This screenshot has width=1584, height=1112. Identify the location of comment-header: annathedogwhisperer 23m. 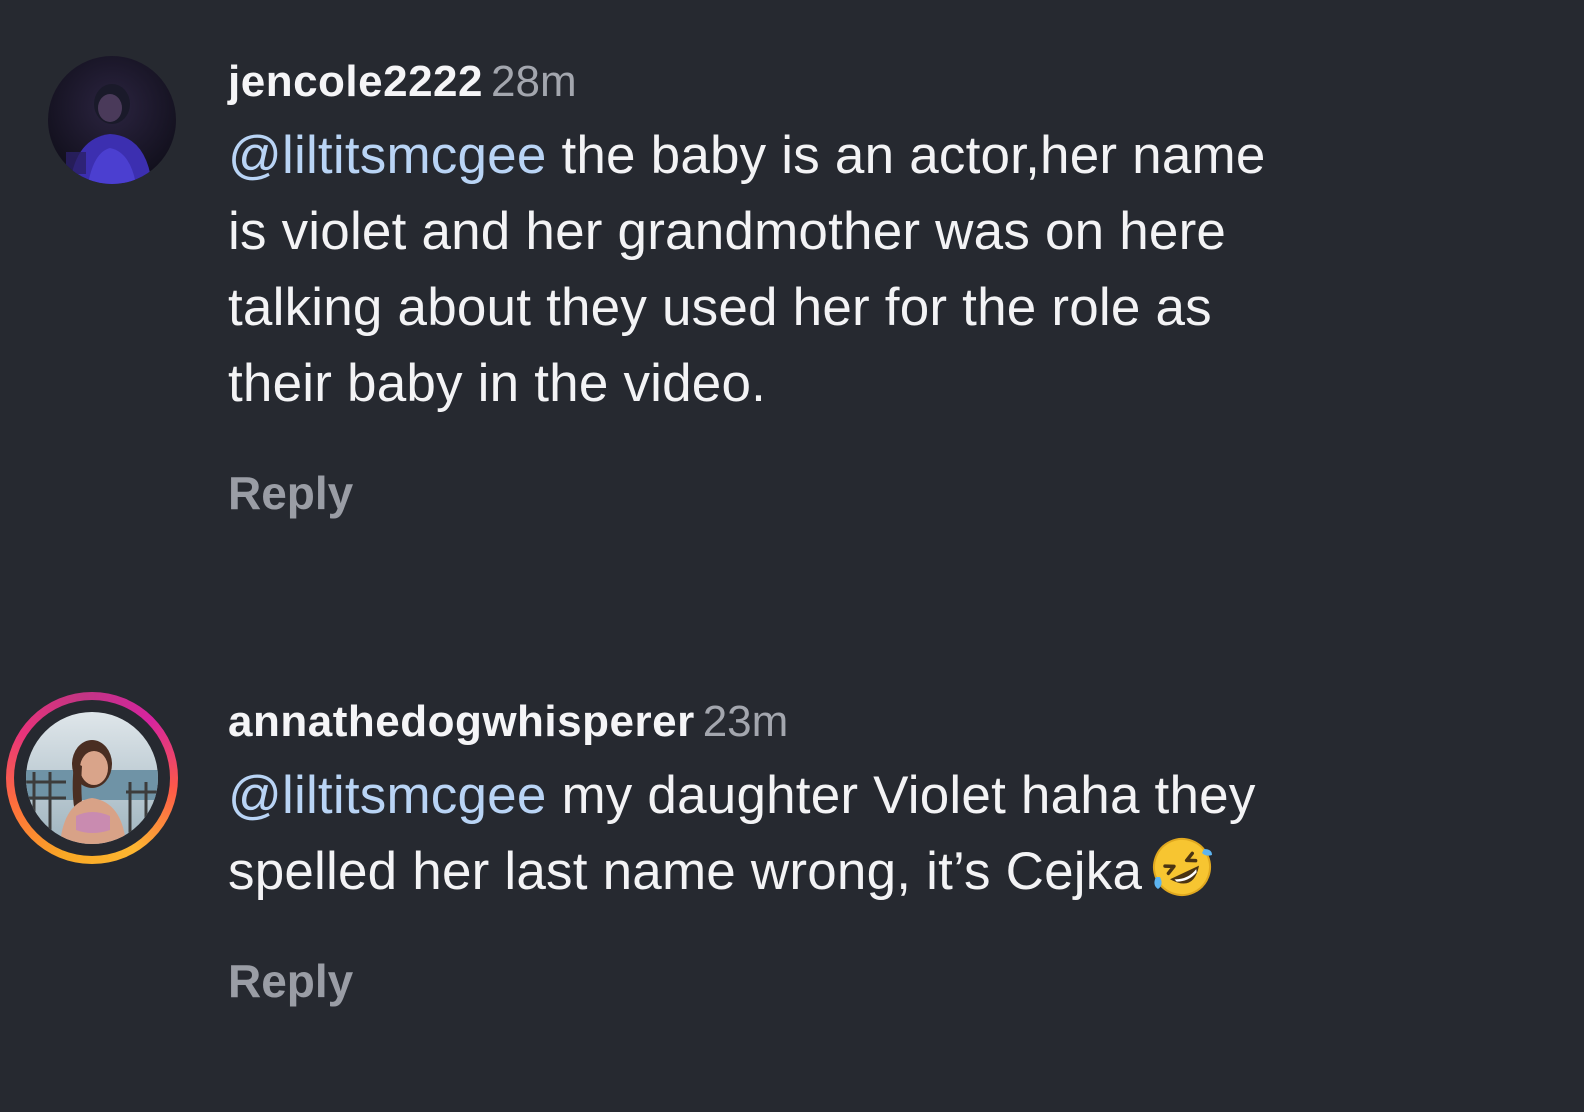
(898, 722).